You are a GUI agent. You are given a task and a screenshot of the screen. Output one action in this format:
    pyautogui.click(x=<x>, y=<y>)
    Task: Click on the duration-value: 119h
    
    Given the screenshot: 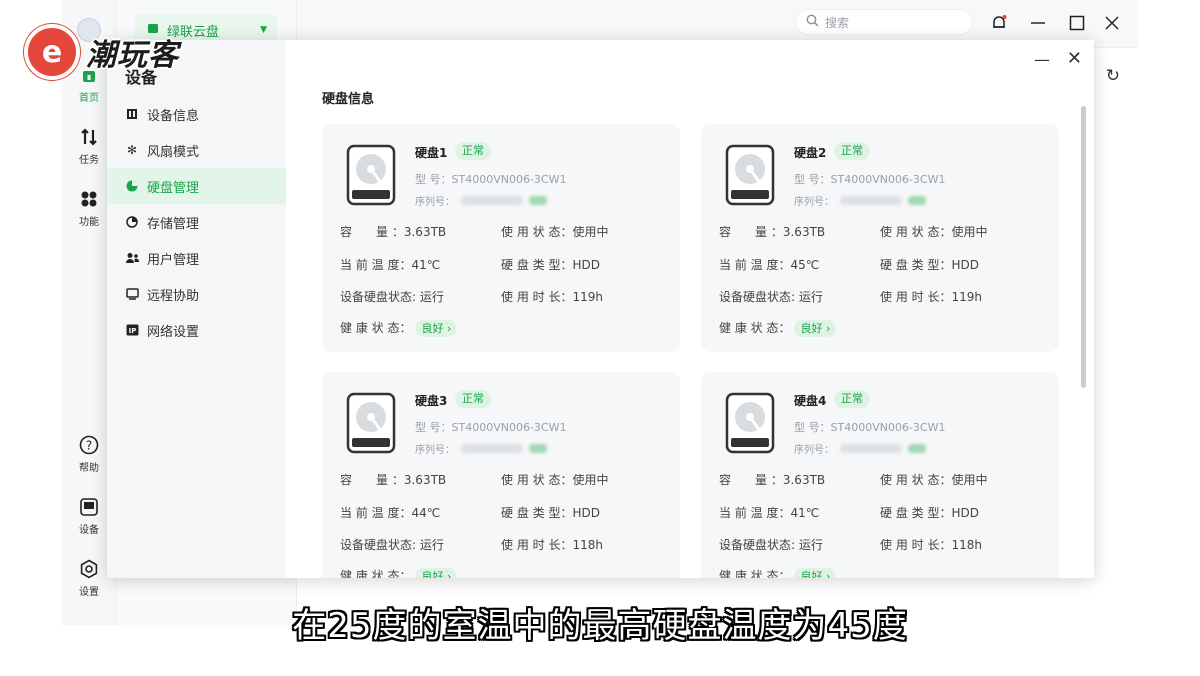 What is the action you would take?
    pyautogui.click(x=966, y=297)
    